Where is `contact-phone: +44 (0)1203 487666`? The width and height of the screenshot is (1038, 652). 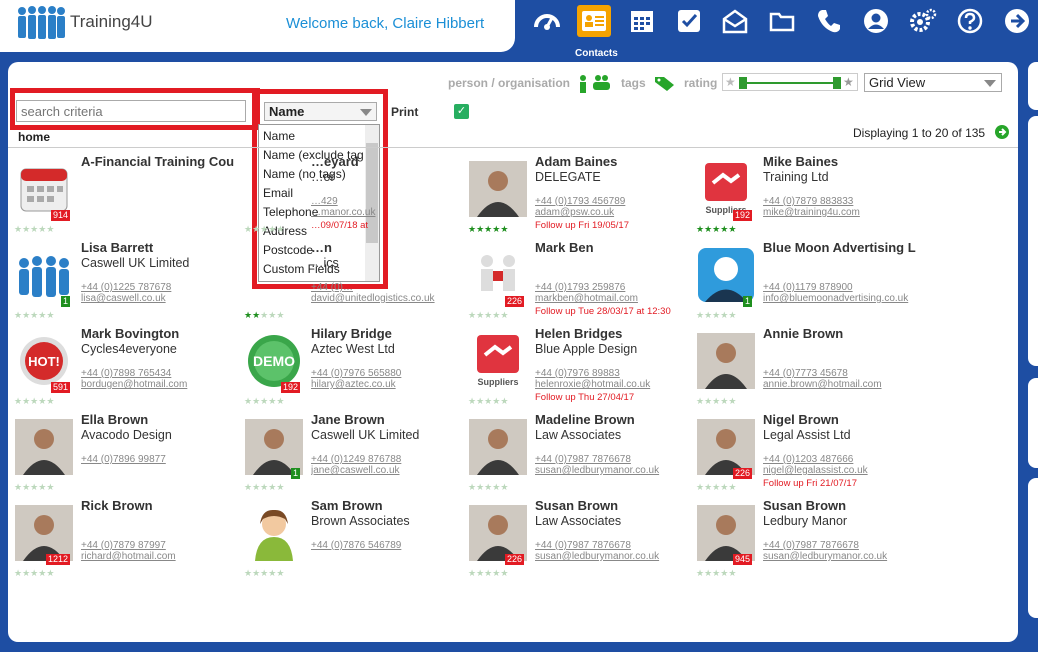 contact-phone: +44 (0)1203 487666 is located at coordinates (808, 459).